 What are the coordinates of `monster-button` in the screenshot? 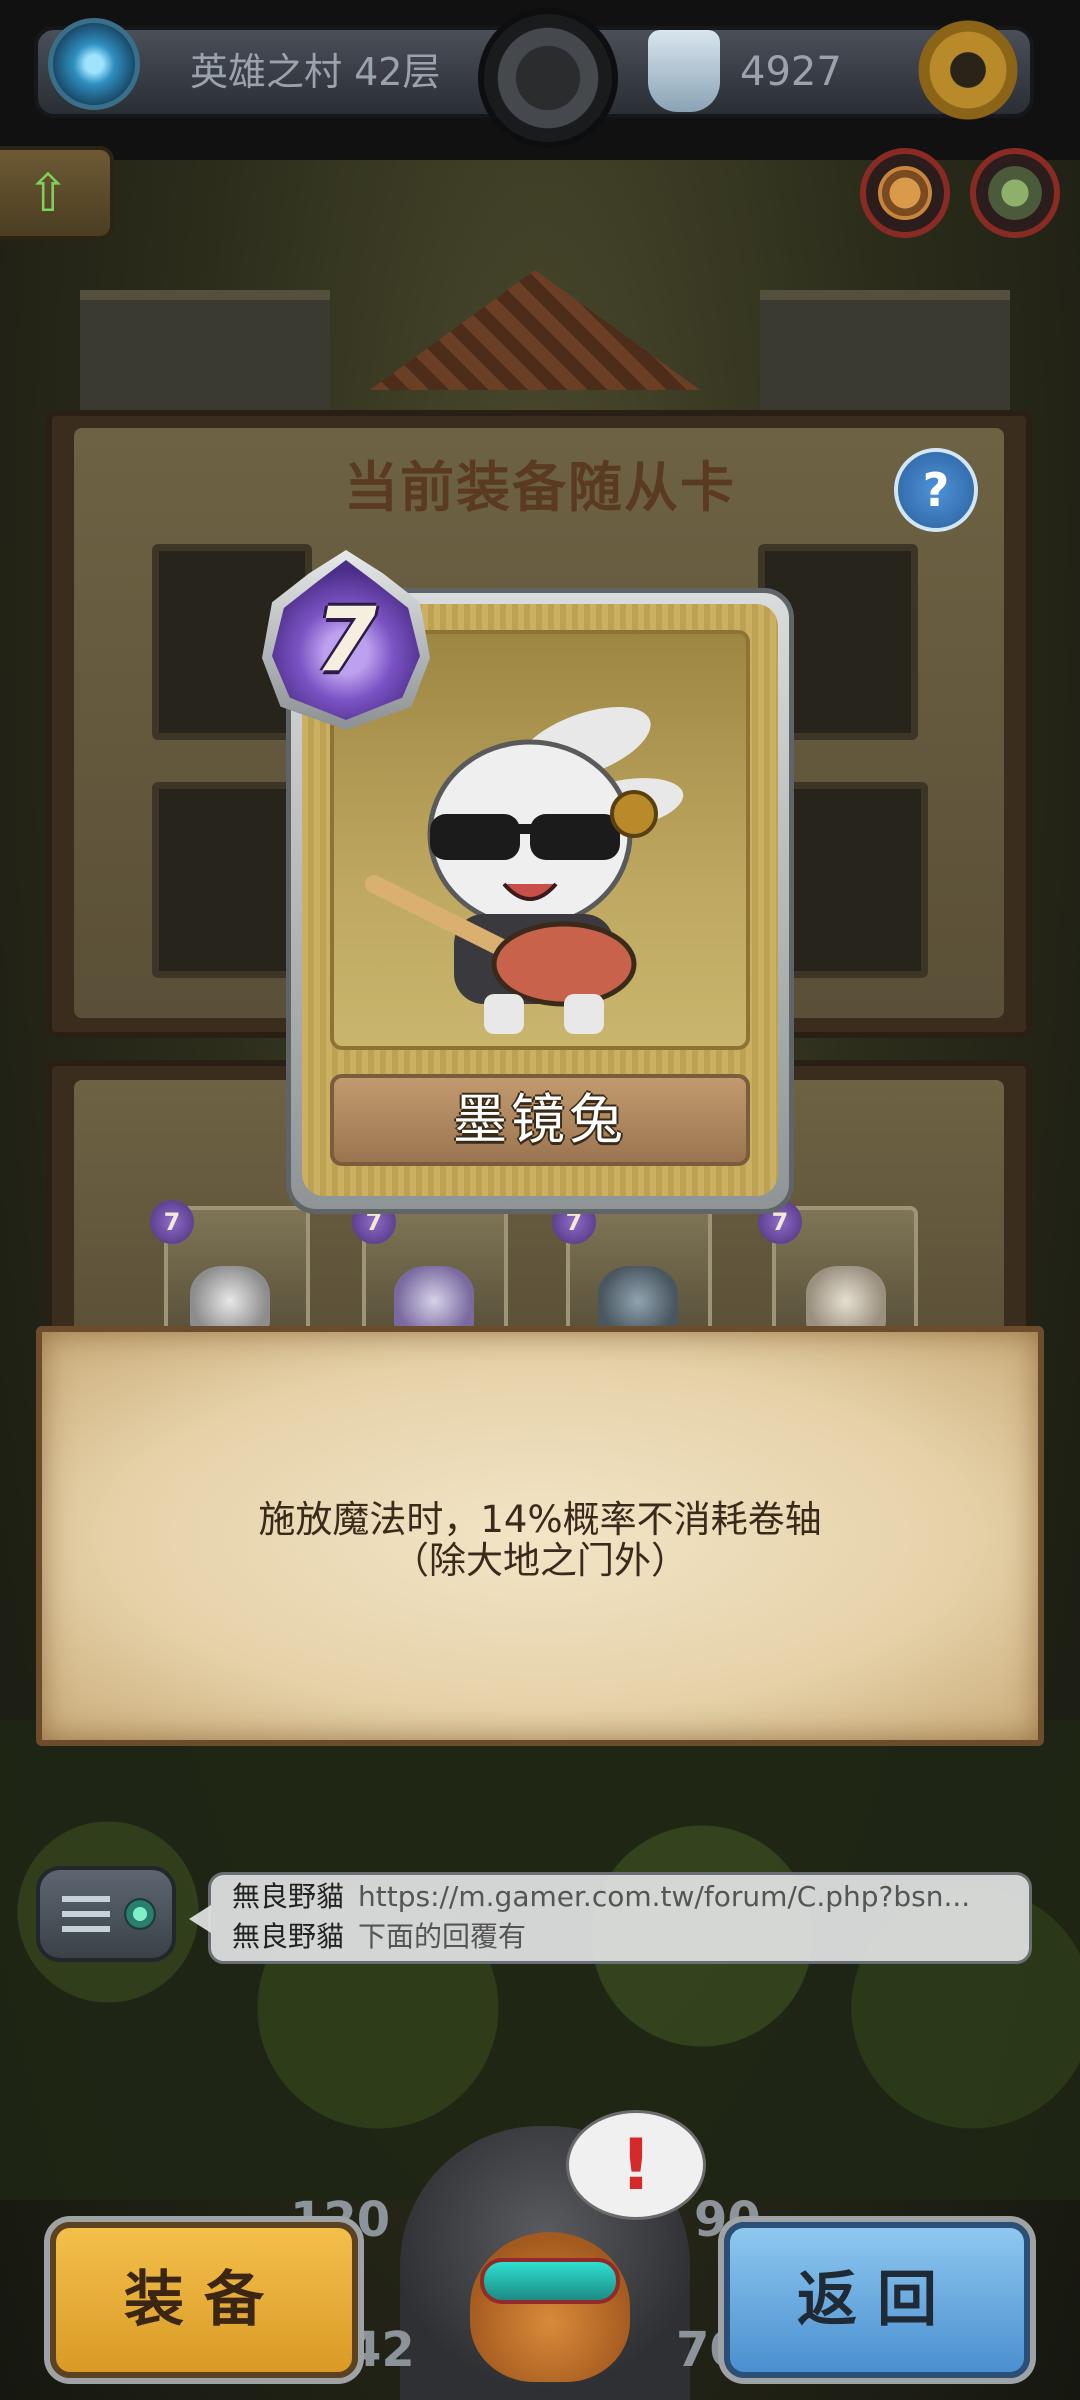 It's located at (1015, 193).